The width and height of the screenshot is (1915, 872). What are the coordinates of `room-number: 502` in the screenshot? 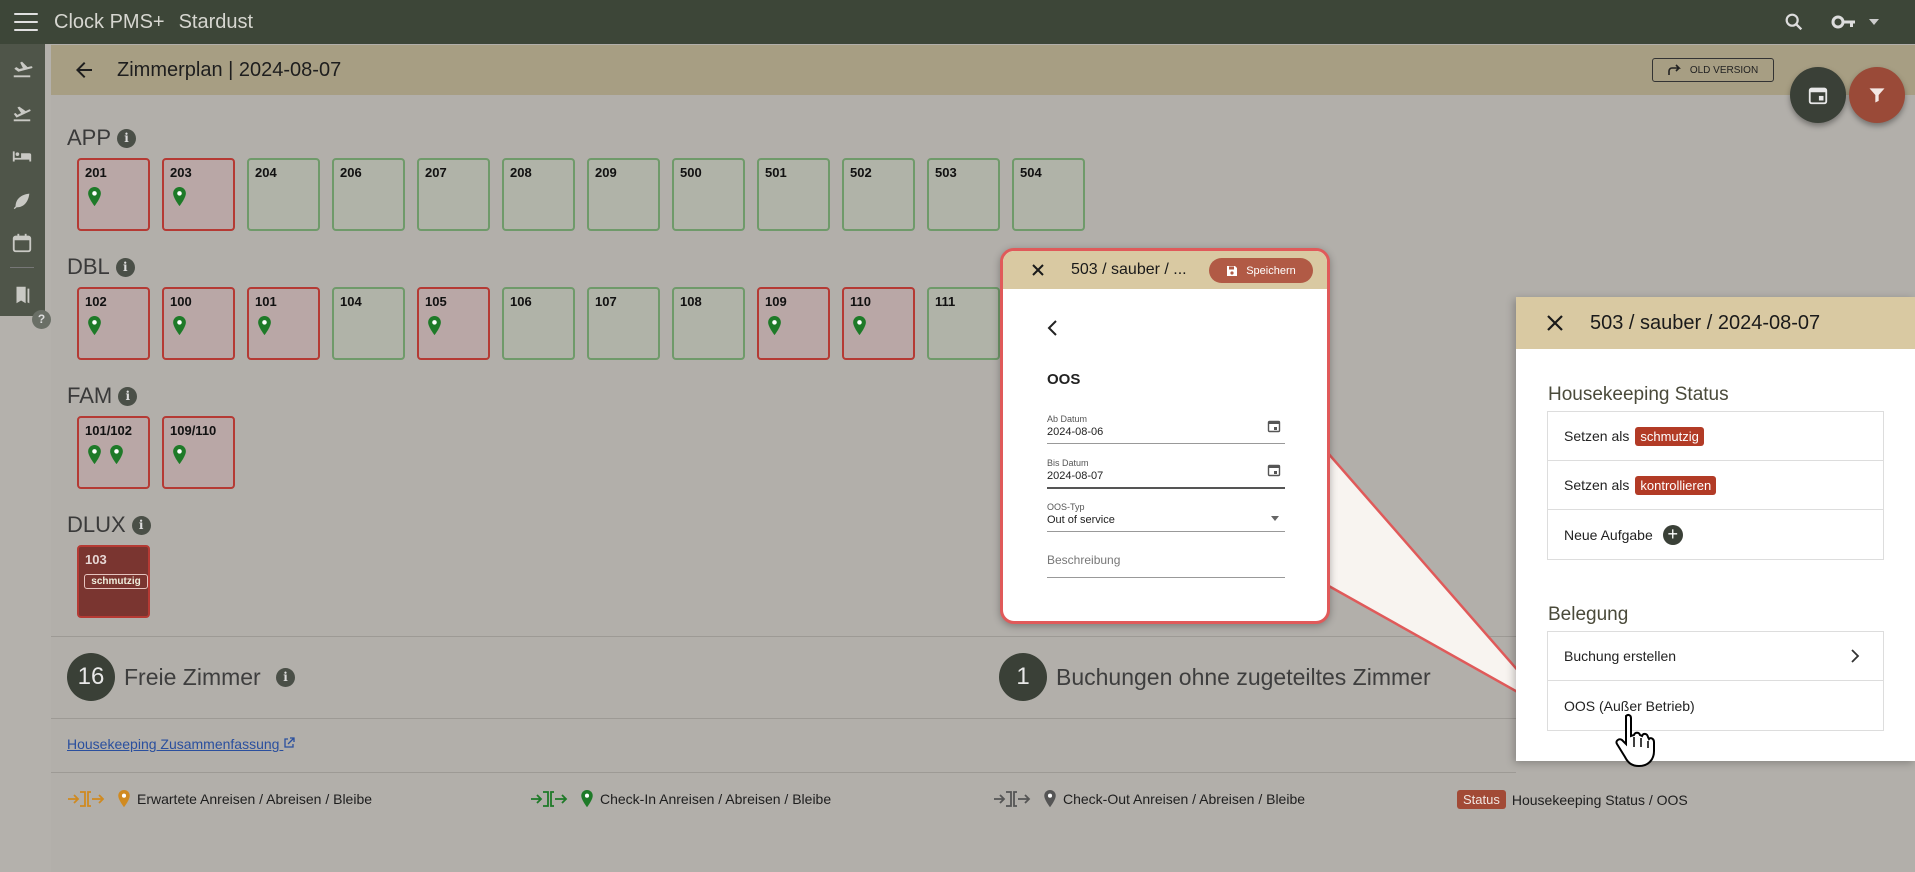 It's located at (861, 172).